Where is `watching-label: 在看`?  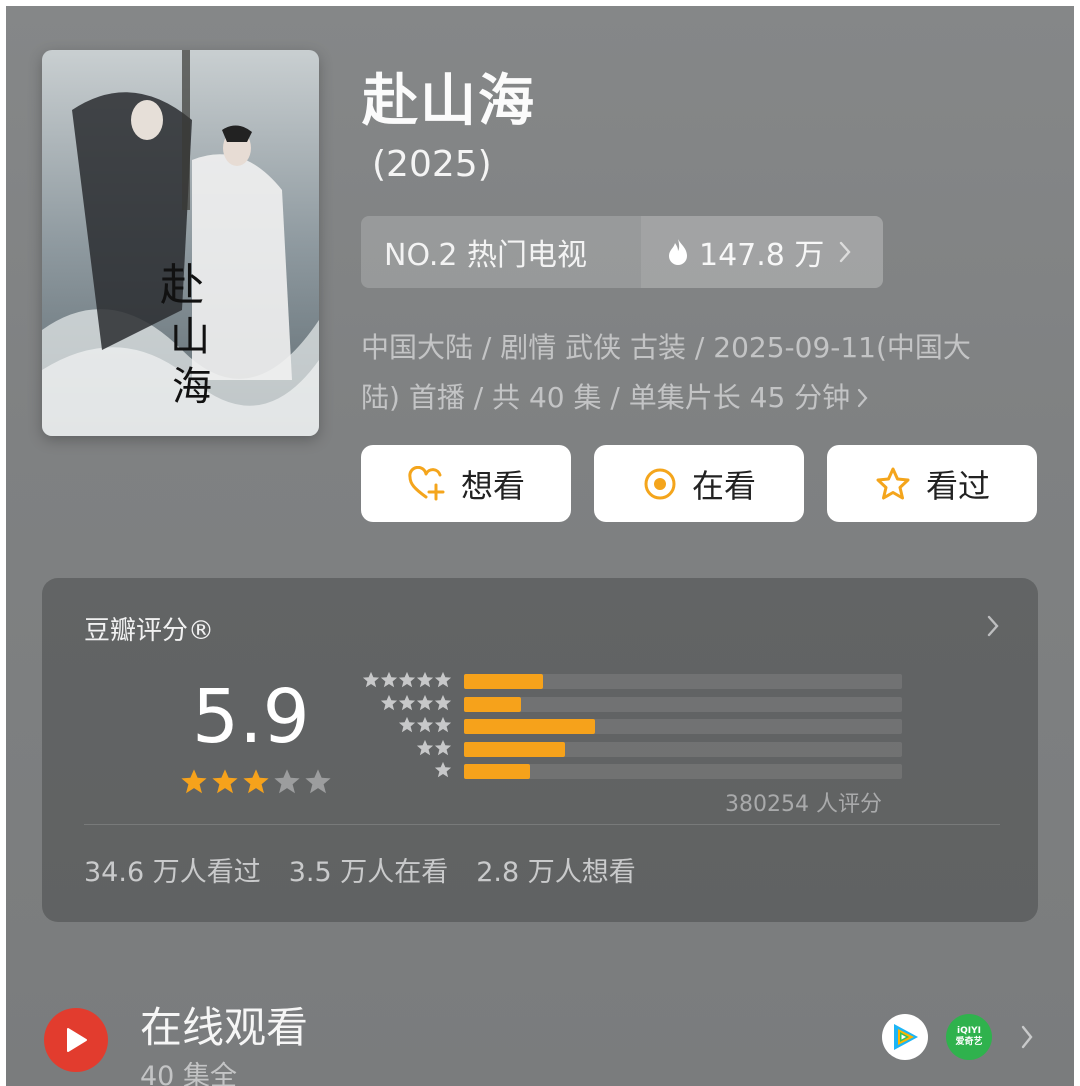 watching-label: 在看 is located at coordinates (723, 485).